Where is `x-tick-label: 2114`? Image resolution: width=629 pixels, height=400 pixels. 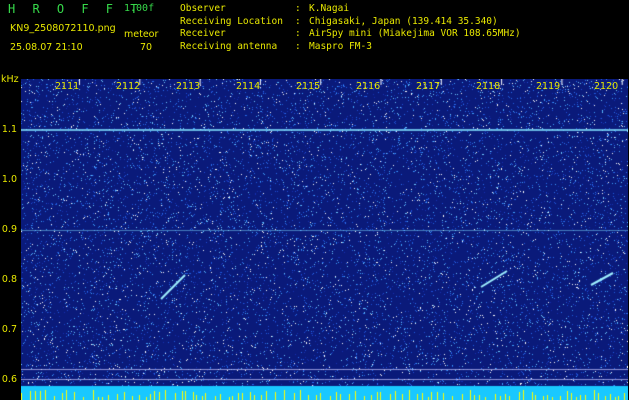
x-tick-label: 2114 is located at coordinates (248, 86).